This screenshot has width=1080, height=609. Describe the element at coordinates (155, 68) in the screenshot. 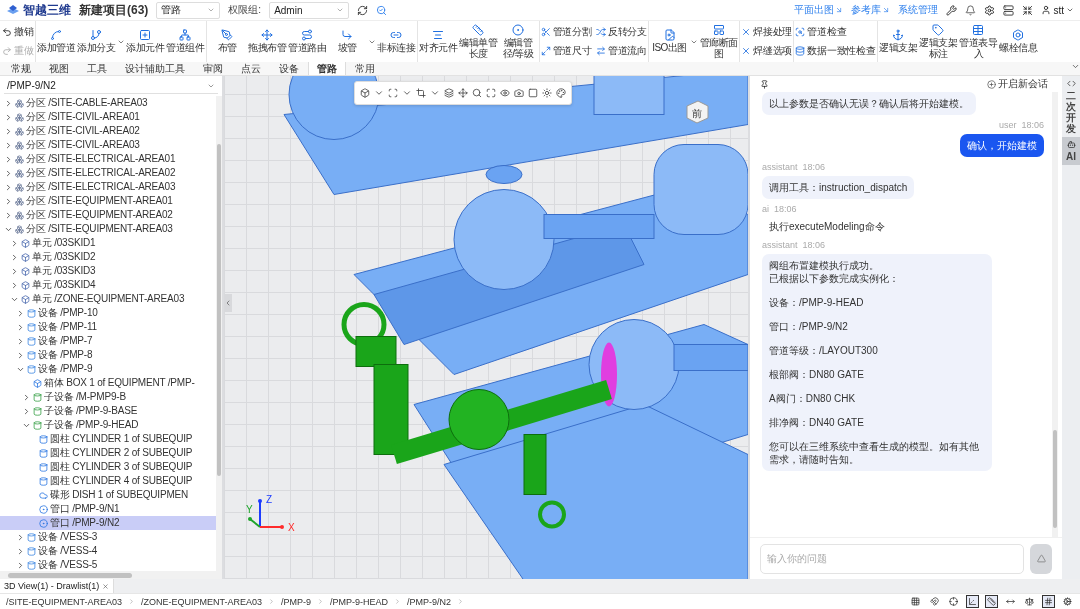

I see `ribbon-tab: 设计辅助工具` at that location.